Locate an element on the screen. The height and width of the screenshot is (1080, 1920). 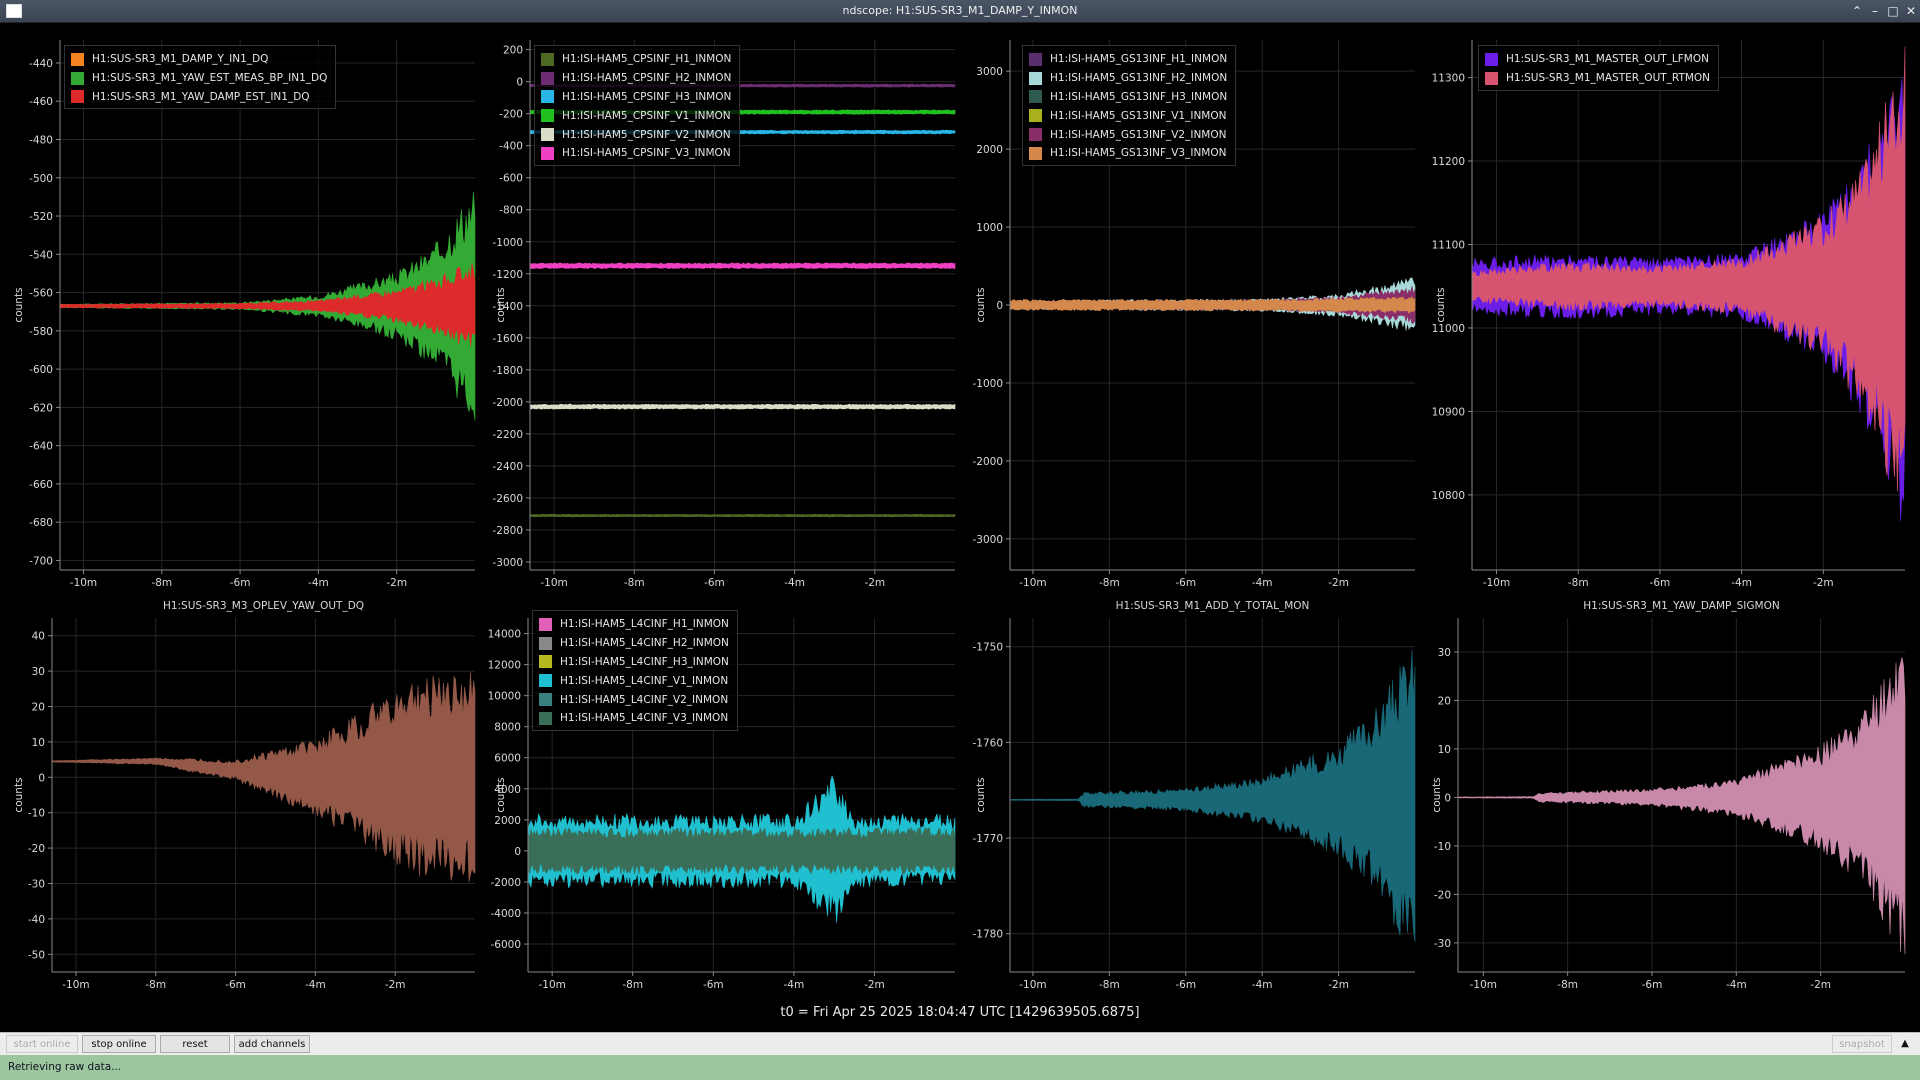
legend-entry: H1:ISI-HAM5_L4CINF_H2_INMON is located at coordinates (634, 643).